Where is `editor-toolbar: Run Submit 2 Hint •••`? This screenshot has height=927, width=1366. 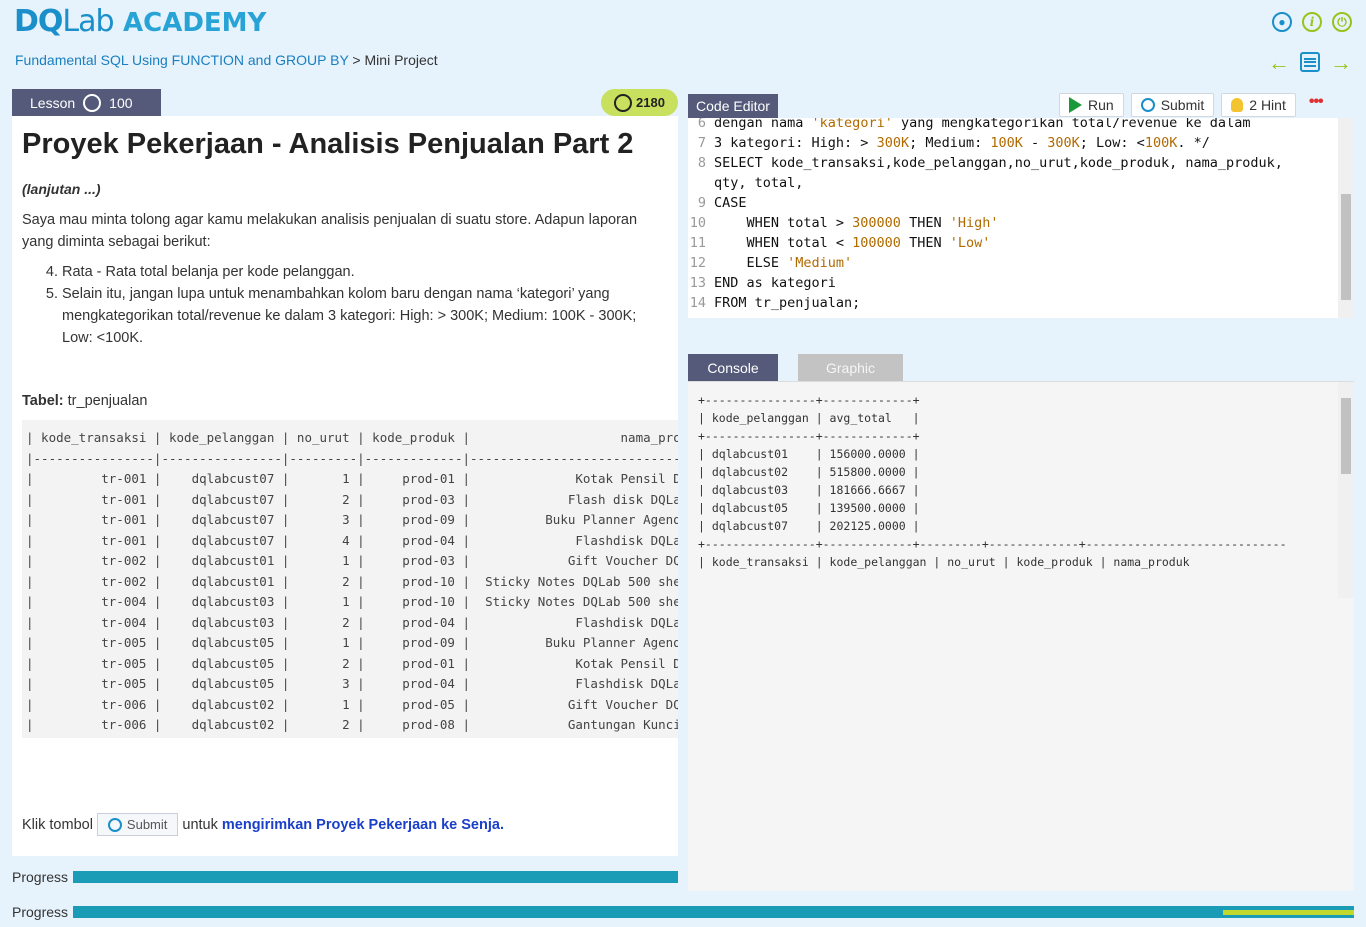
editor-toolbar: Run Submit 2 Hint ••• is located at coordinates (1191, 105).